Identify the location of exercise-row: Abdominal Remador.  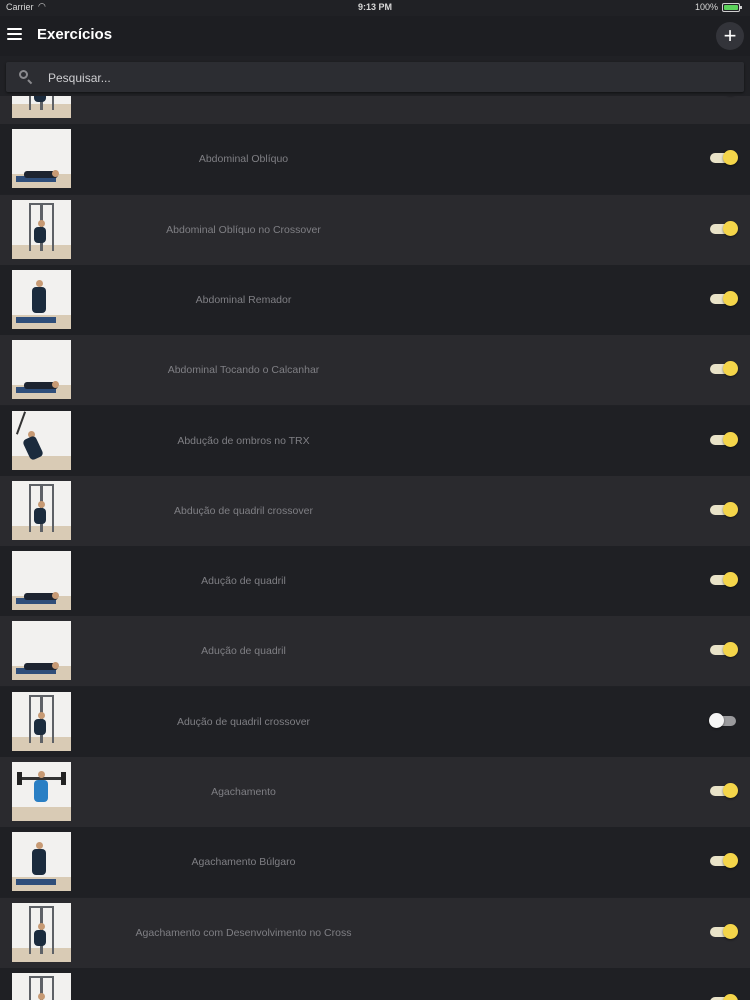
(375, 299).